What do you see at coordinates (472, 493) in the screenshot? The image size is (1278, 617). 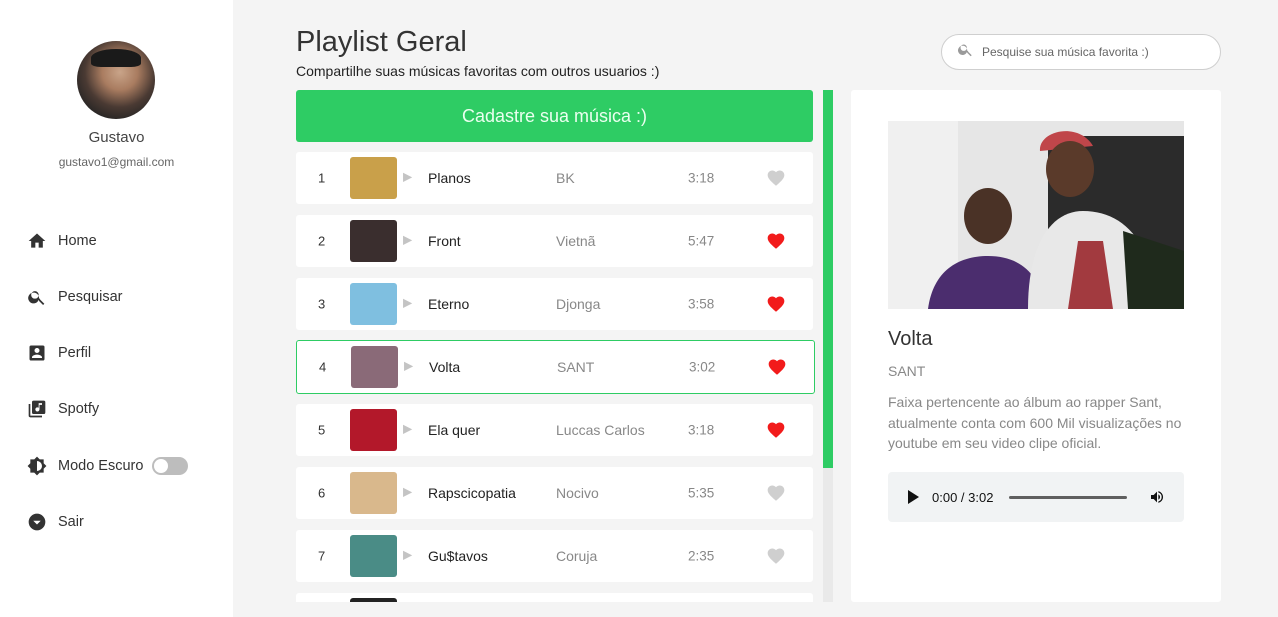 I see `song-title: Rapscicopatia` at bounding box center [472, 493].